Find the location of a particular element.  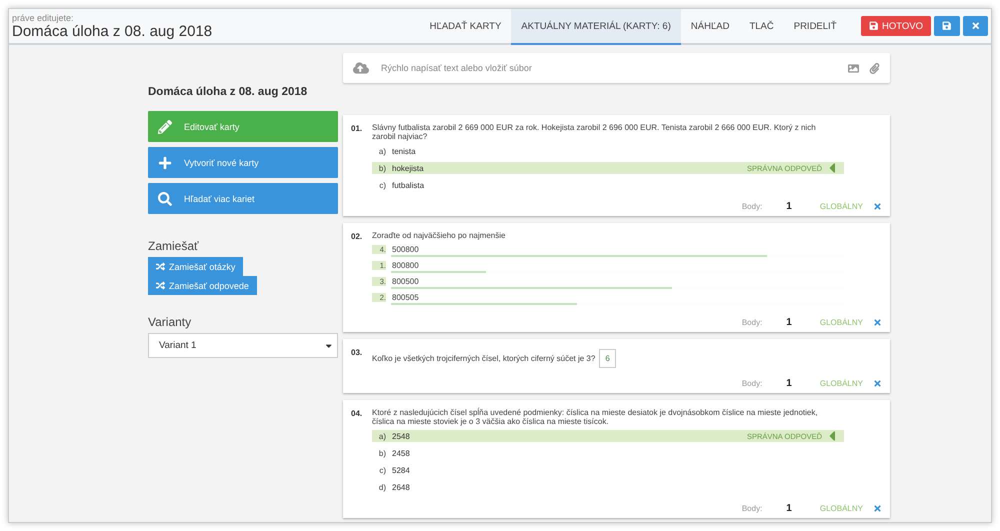

order-item: 800505 is located at coordinates (405, 298).